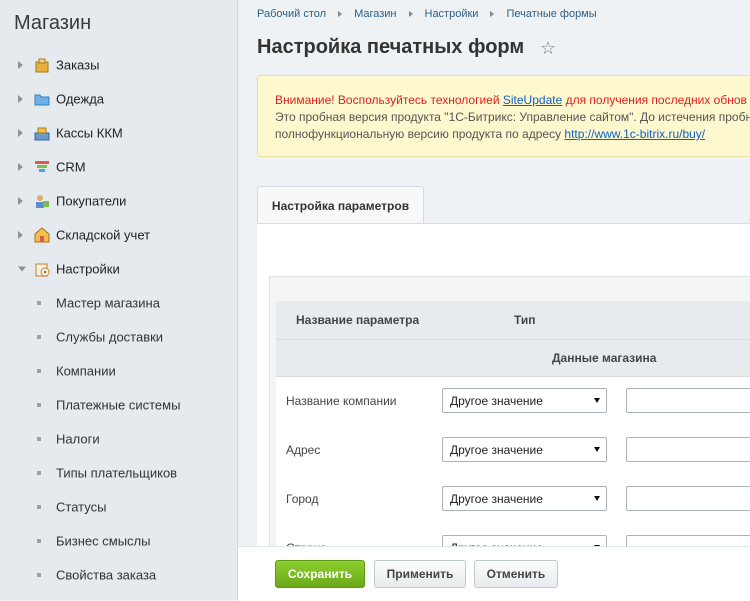 This screenshot has width=750, height=601. I want to click on sidebar-item-label: Одежда, so click(80, 99).